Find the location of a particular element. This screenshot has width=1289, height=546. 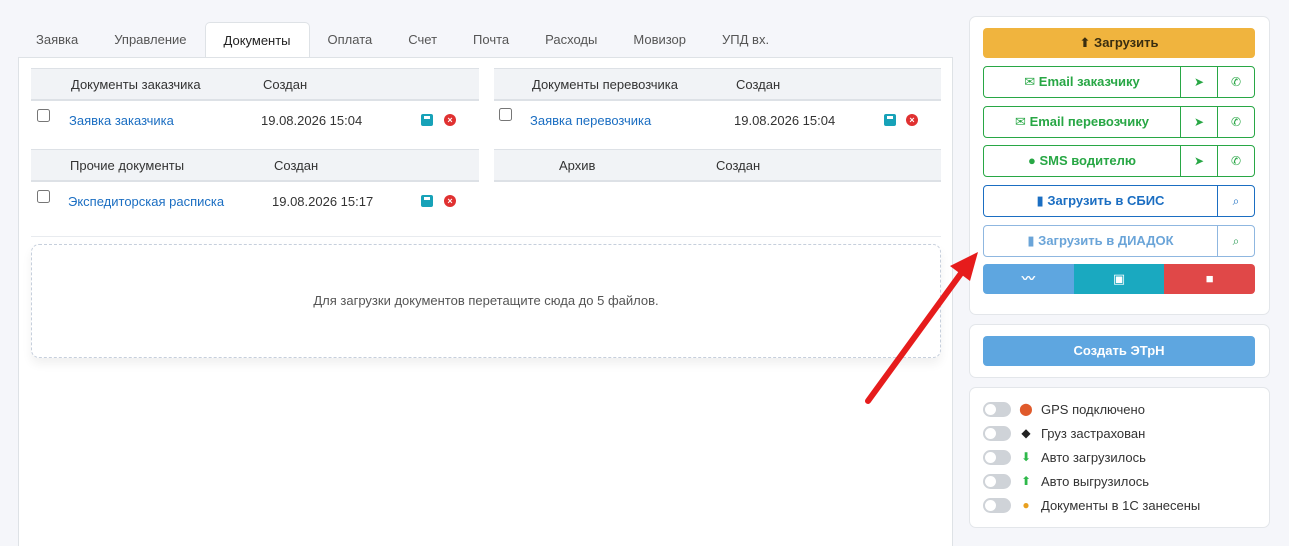

tab-upd-in: УПД вх. is located at coordinates (745, 40).